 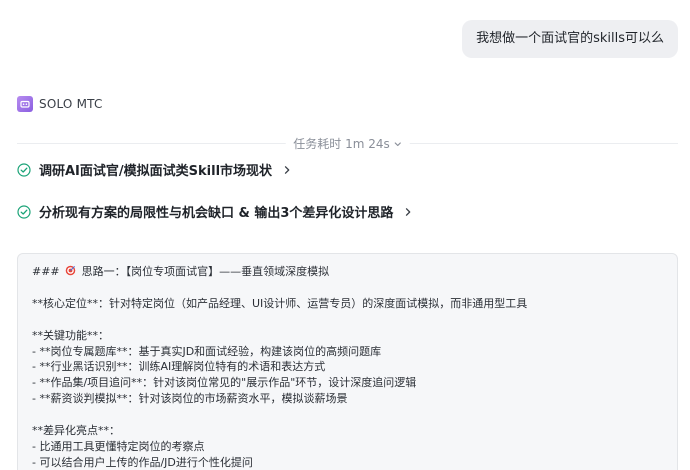 What do you see at coordinates (190, 399) in the screenshot?
I see `output-line: - **薪资谈判模拟**：针对该岗位的市场薪资水平，模拟谈薪场景` at bounding box center [190, 399].